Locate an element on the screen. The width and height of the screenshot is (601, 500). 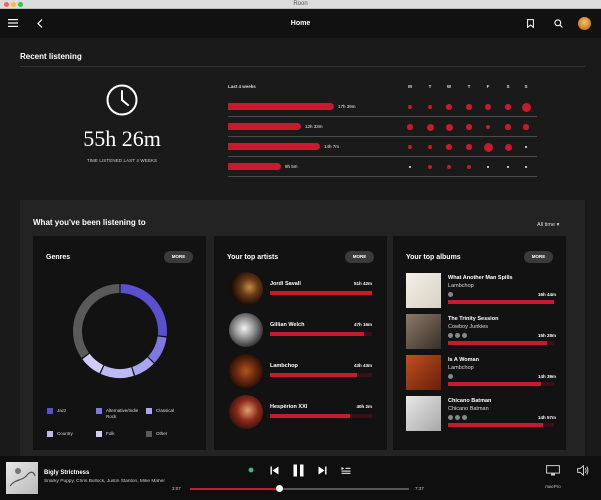
now-playing-album-art is located at coordinates (22, 478).